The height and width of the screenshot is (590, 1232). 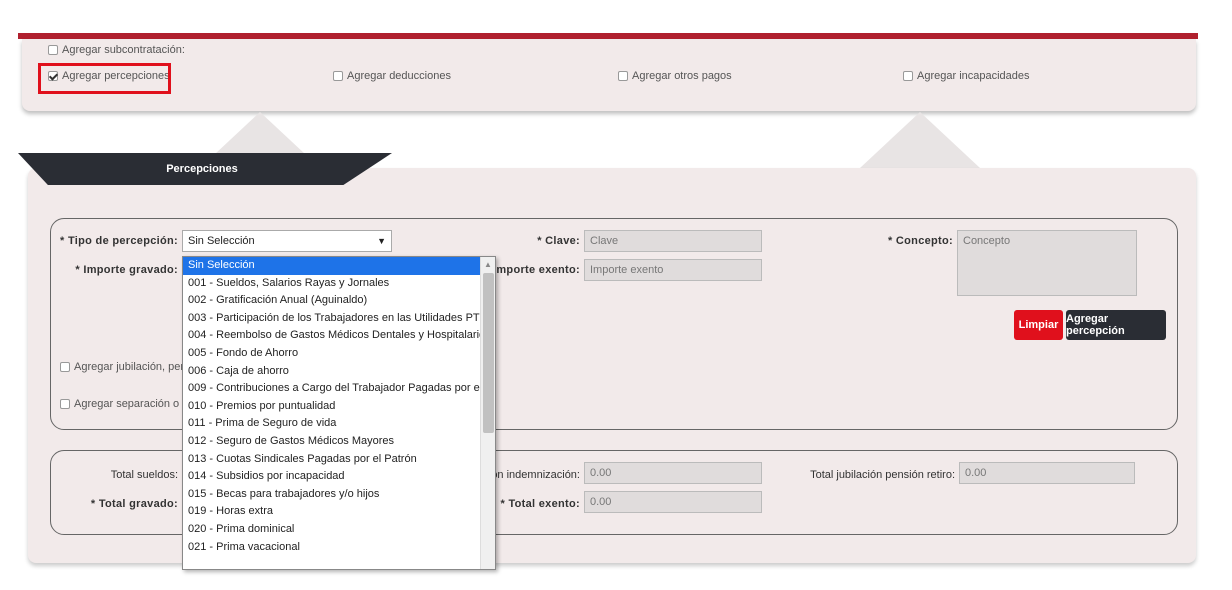 What do you see at coordinates (130, 367) in the screenshot?
I see `jubilacion-option: Agregar jubilación, pensió` at bounding box center [130, 367].